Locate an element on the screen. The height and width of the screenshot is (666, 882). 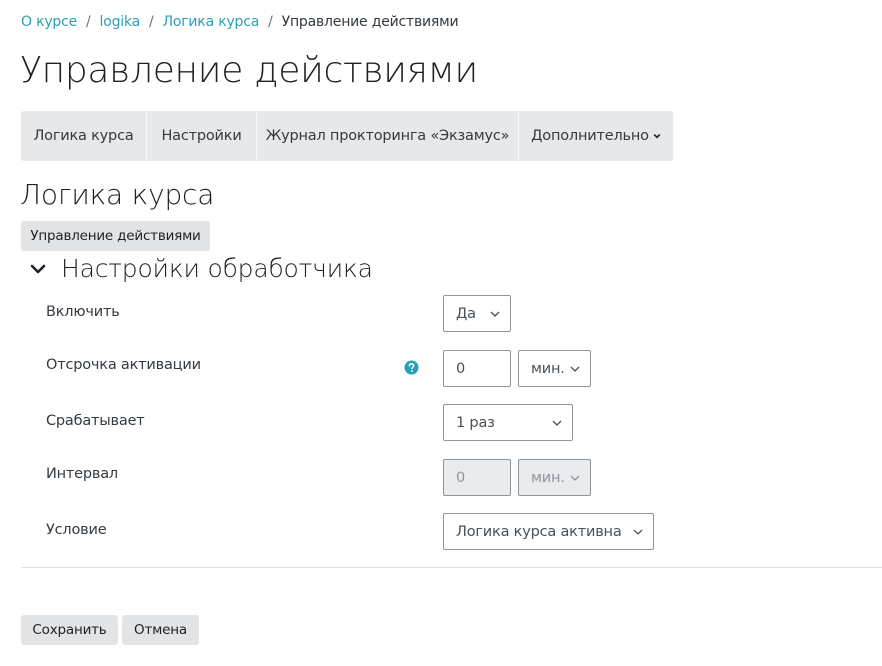
save-button: Сохранить is located at coordinates (69, 630).